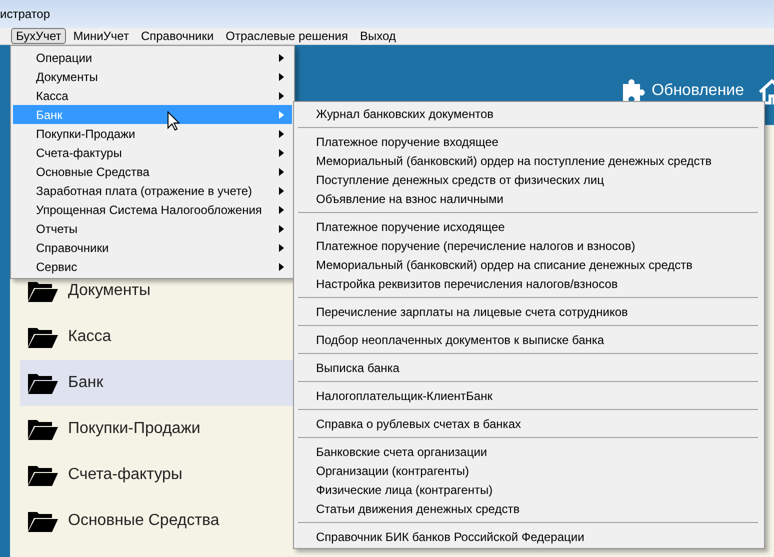 This screenshot has width=774, height=557. I want to click on sidebar-label: Касса, so click(90, 337).